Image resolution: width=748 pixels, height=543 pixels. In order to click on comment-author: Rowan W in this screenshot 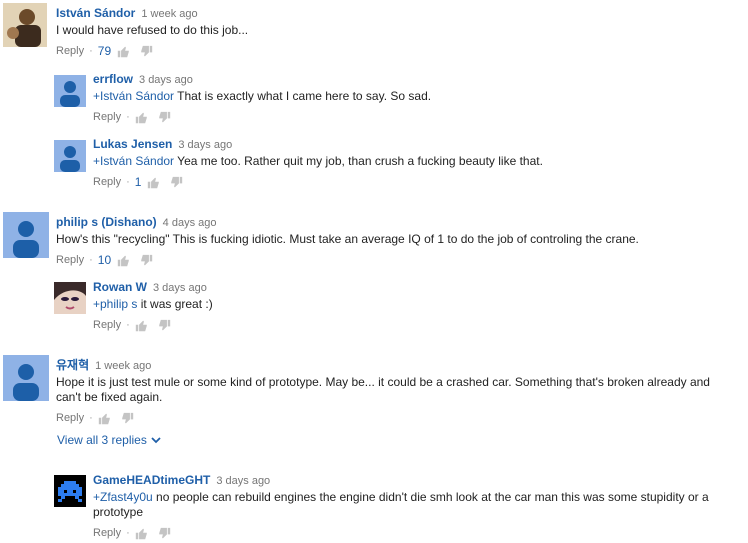, I will do `click(120, 287)`.